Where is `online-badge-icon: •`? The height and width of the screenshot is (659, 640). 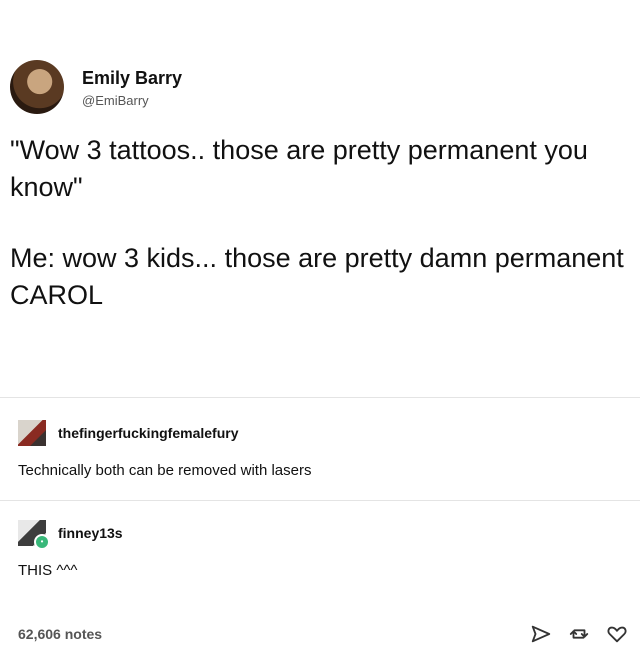 online-badge-icon: • is located at coordinates (42, 542).